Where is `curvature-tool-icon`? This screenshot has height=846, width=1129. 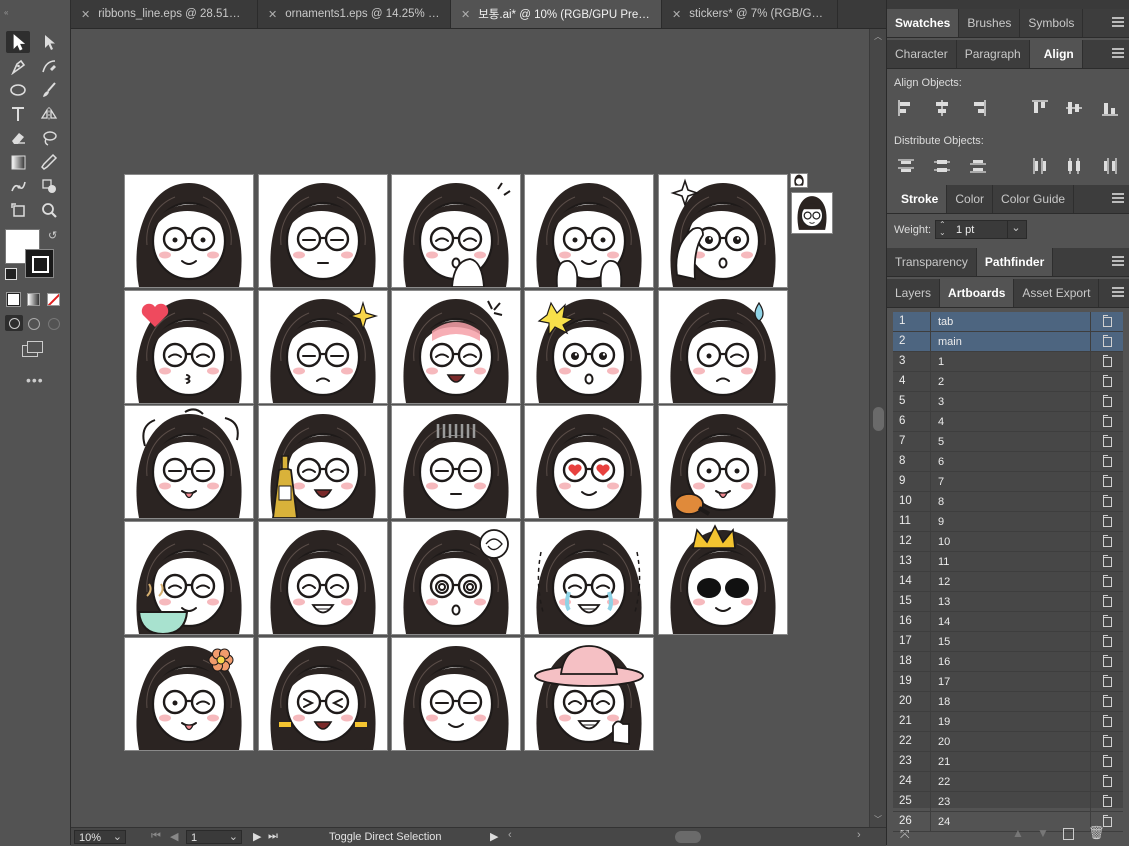 curvature-tool-icon is located at coordinates (49, 66).